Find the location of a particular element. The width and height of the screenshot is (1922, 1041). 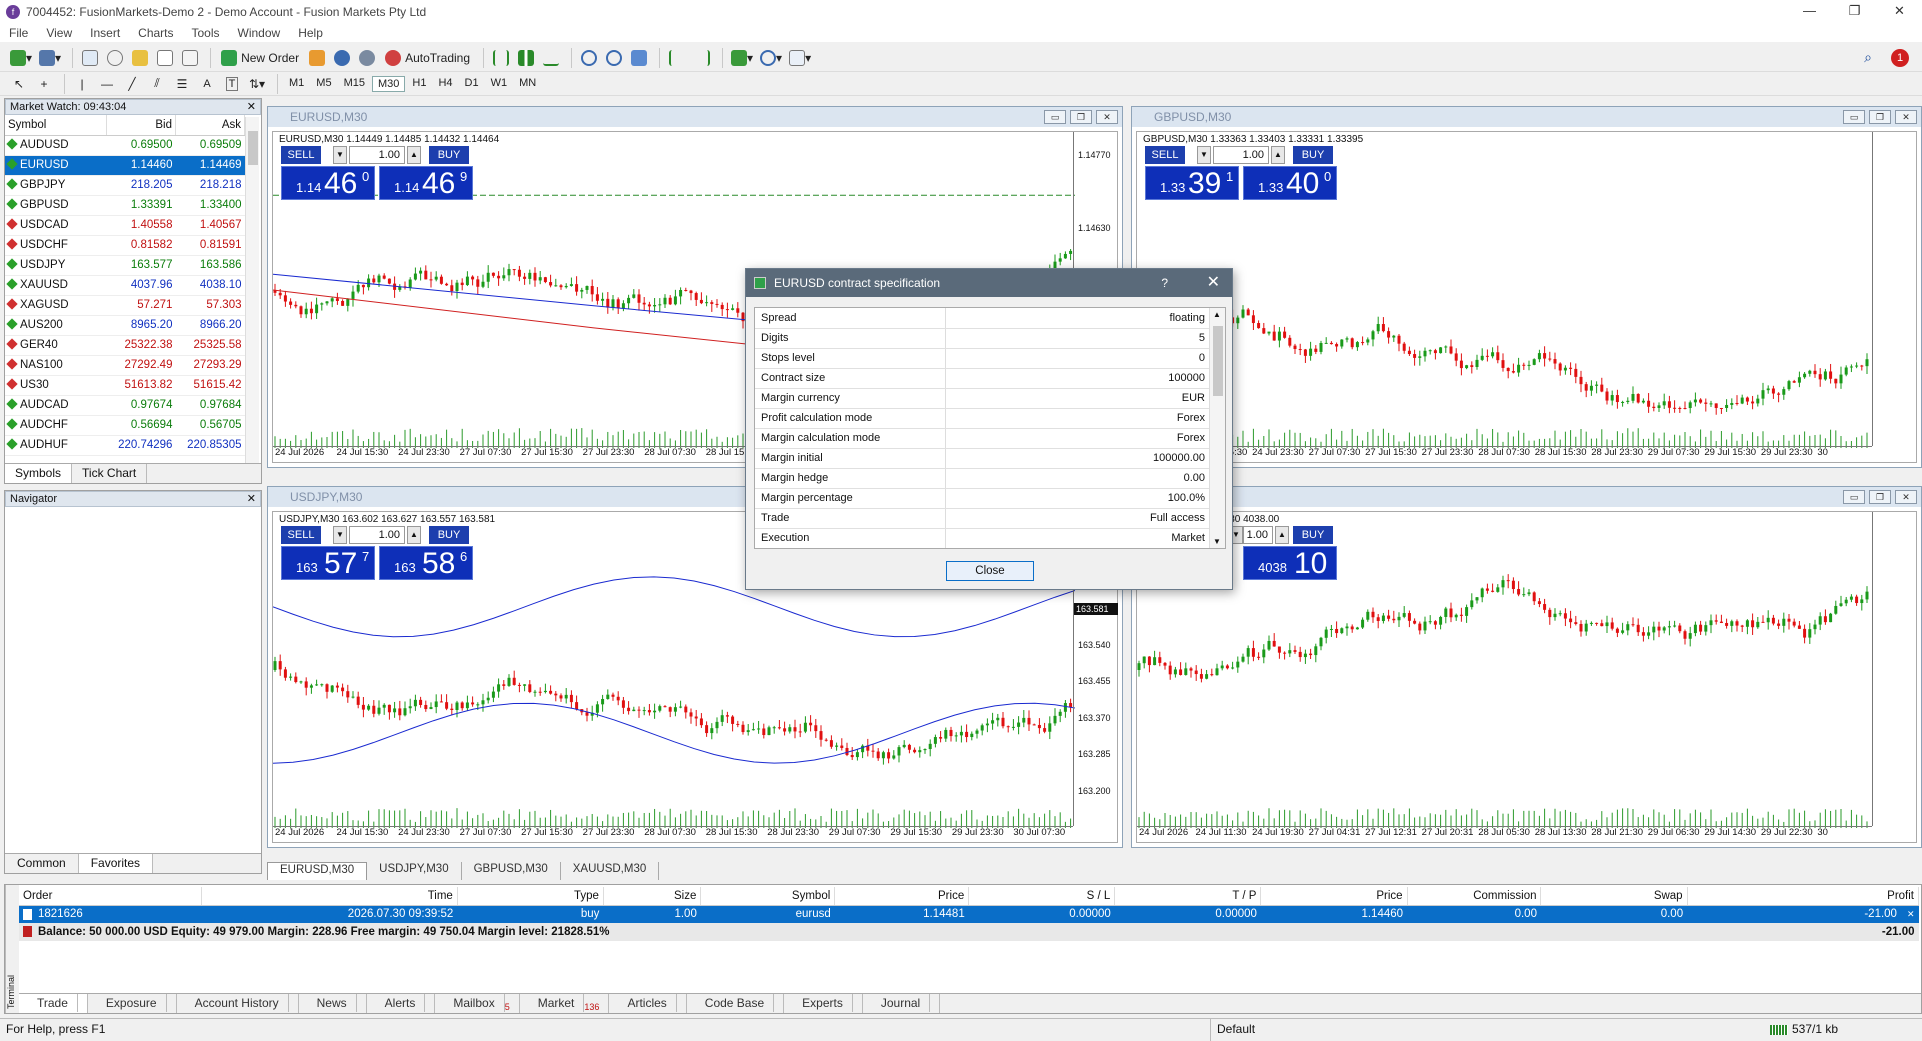

buy-price-button: 4038 10 is located at coordinates (1290, 563).